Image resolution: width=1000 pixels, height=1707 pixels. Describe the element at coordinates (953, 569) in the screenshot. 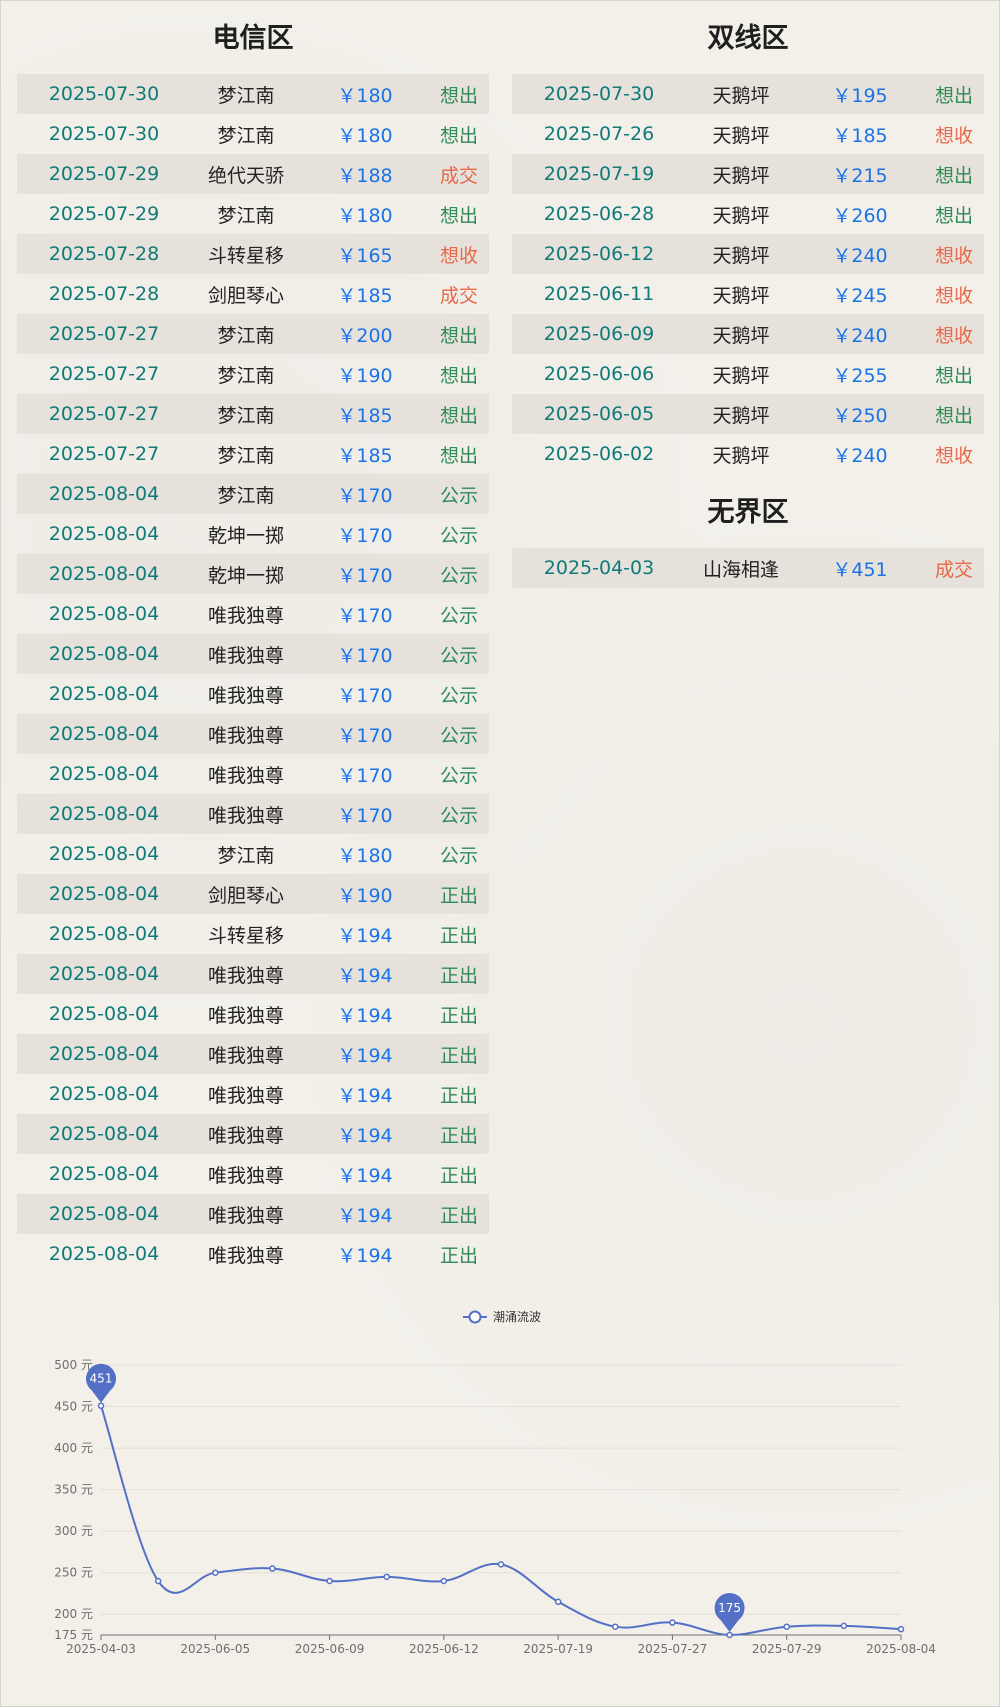

I see `row-status: 成交` at that location.